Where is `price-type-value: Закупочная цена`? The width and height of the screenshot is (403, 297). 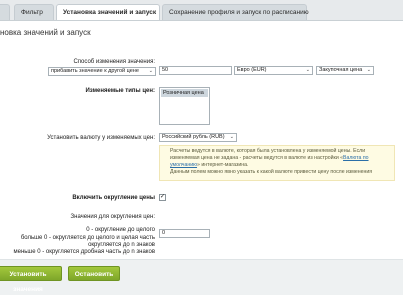 price-type-value: Закупочная цена is located at coordinates (341, 70).